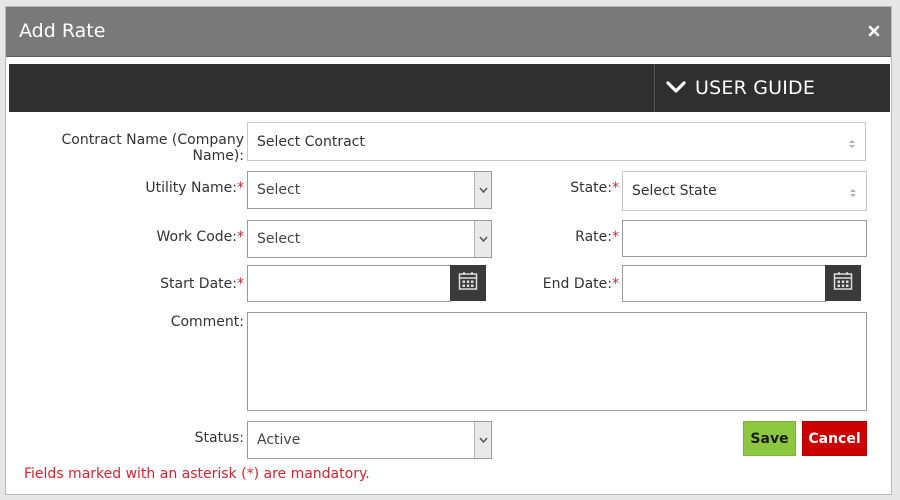 The image size is (900, 500). I want to click on end-date-calendar-button, so click(843, 283).